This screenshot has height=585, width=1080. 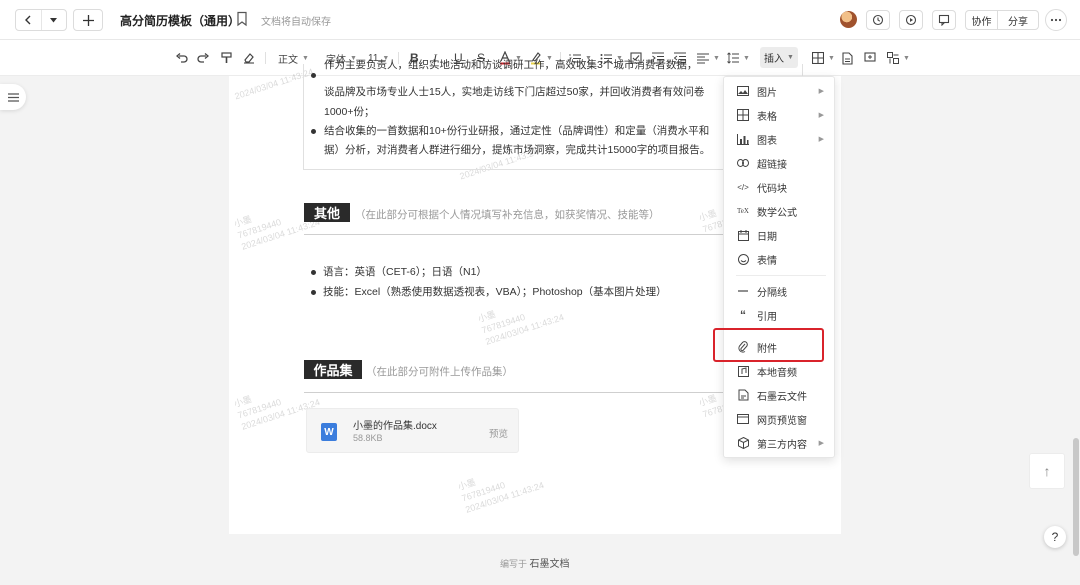 What do you see at coordinates (743, 395) in the screenshot?
I see `cloud-file-icon` at bounding box center [743, 395].